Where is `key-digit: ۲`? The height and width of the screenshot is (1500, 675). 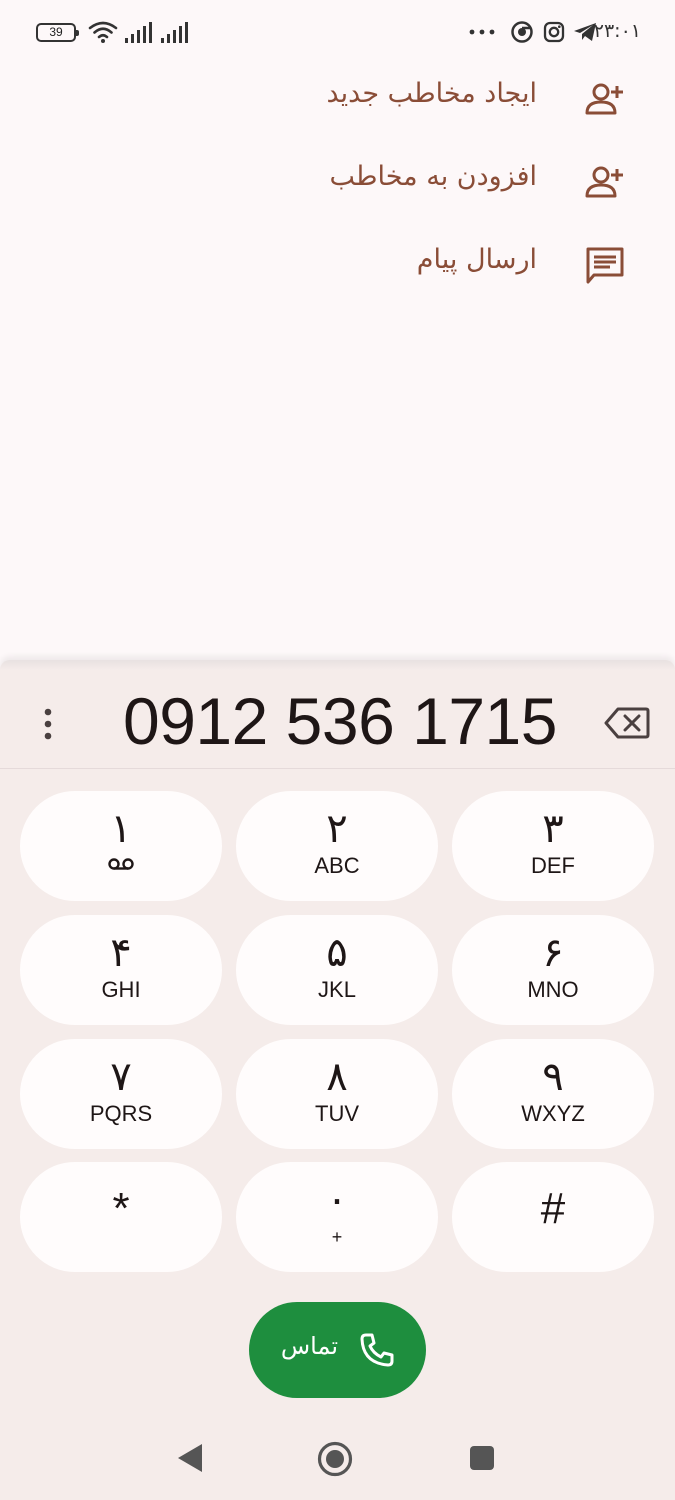
key-digit: ۲ is located at coordinates (337, 829).